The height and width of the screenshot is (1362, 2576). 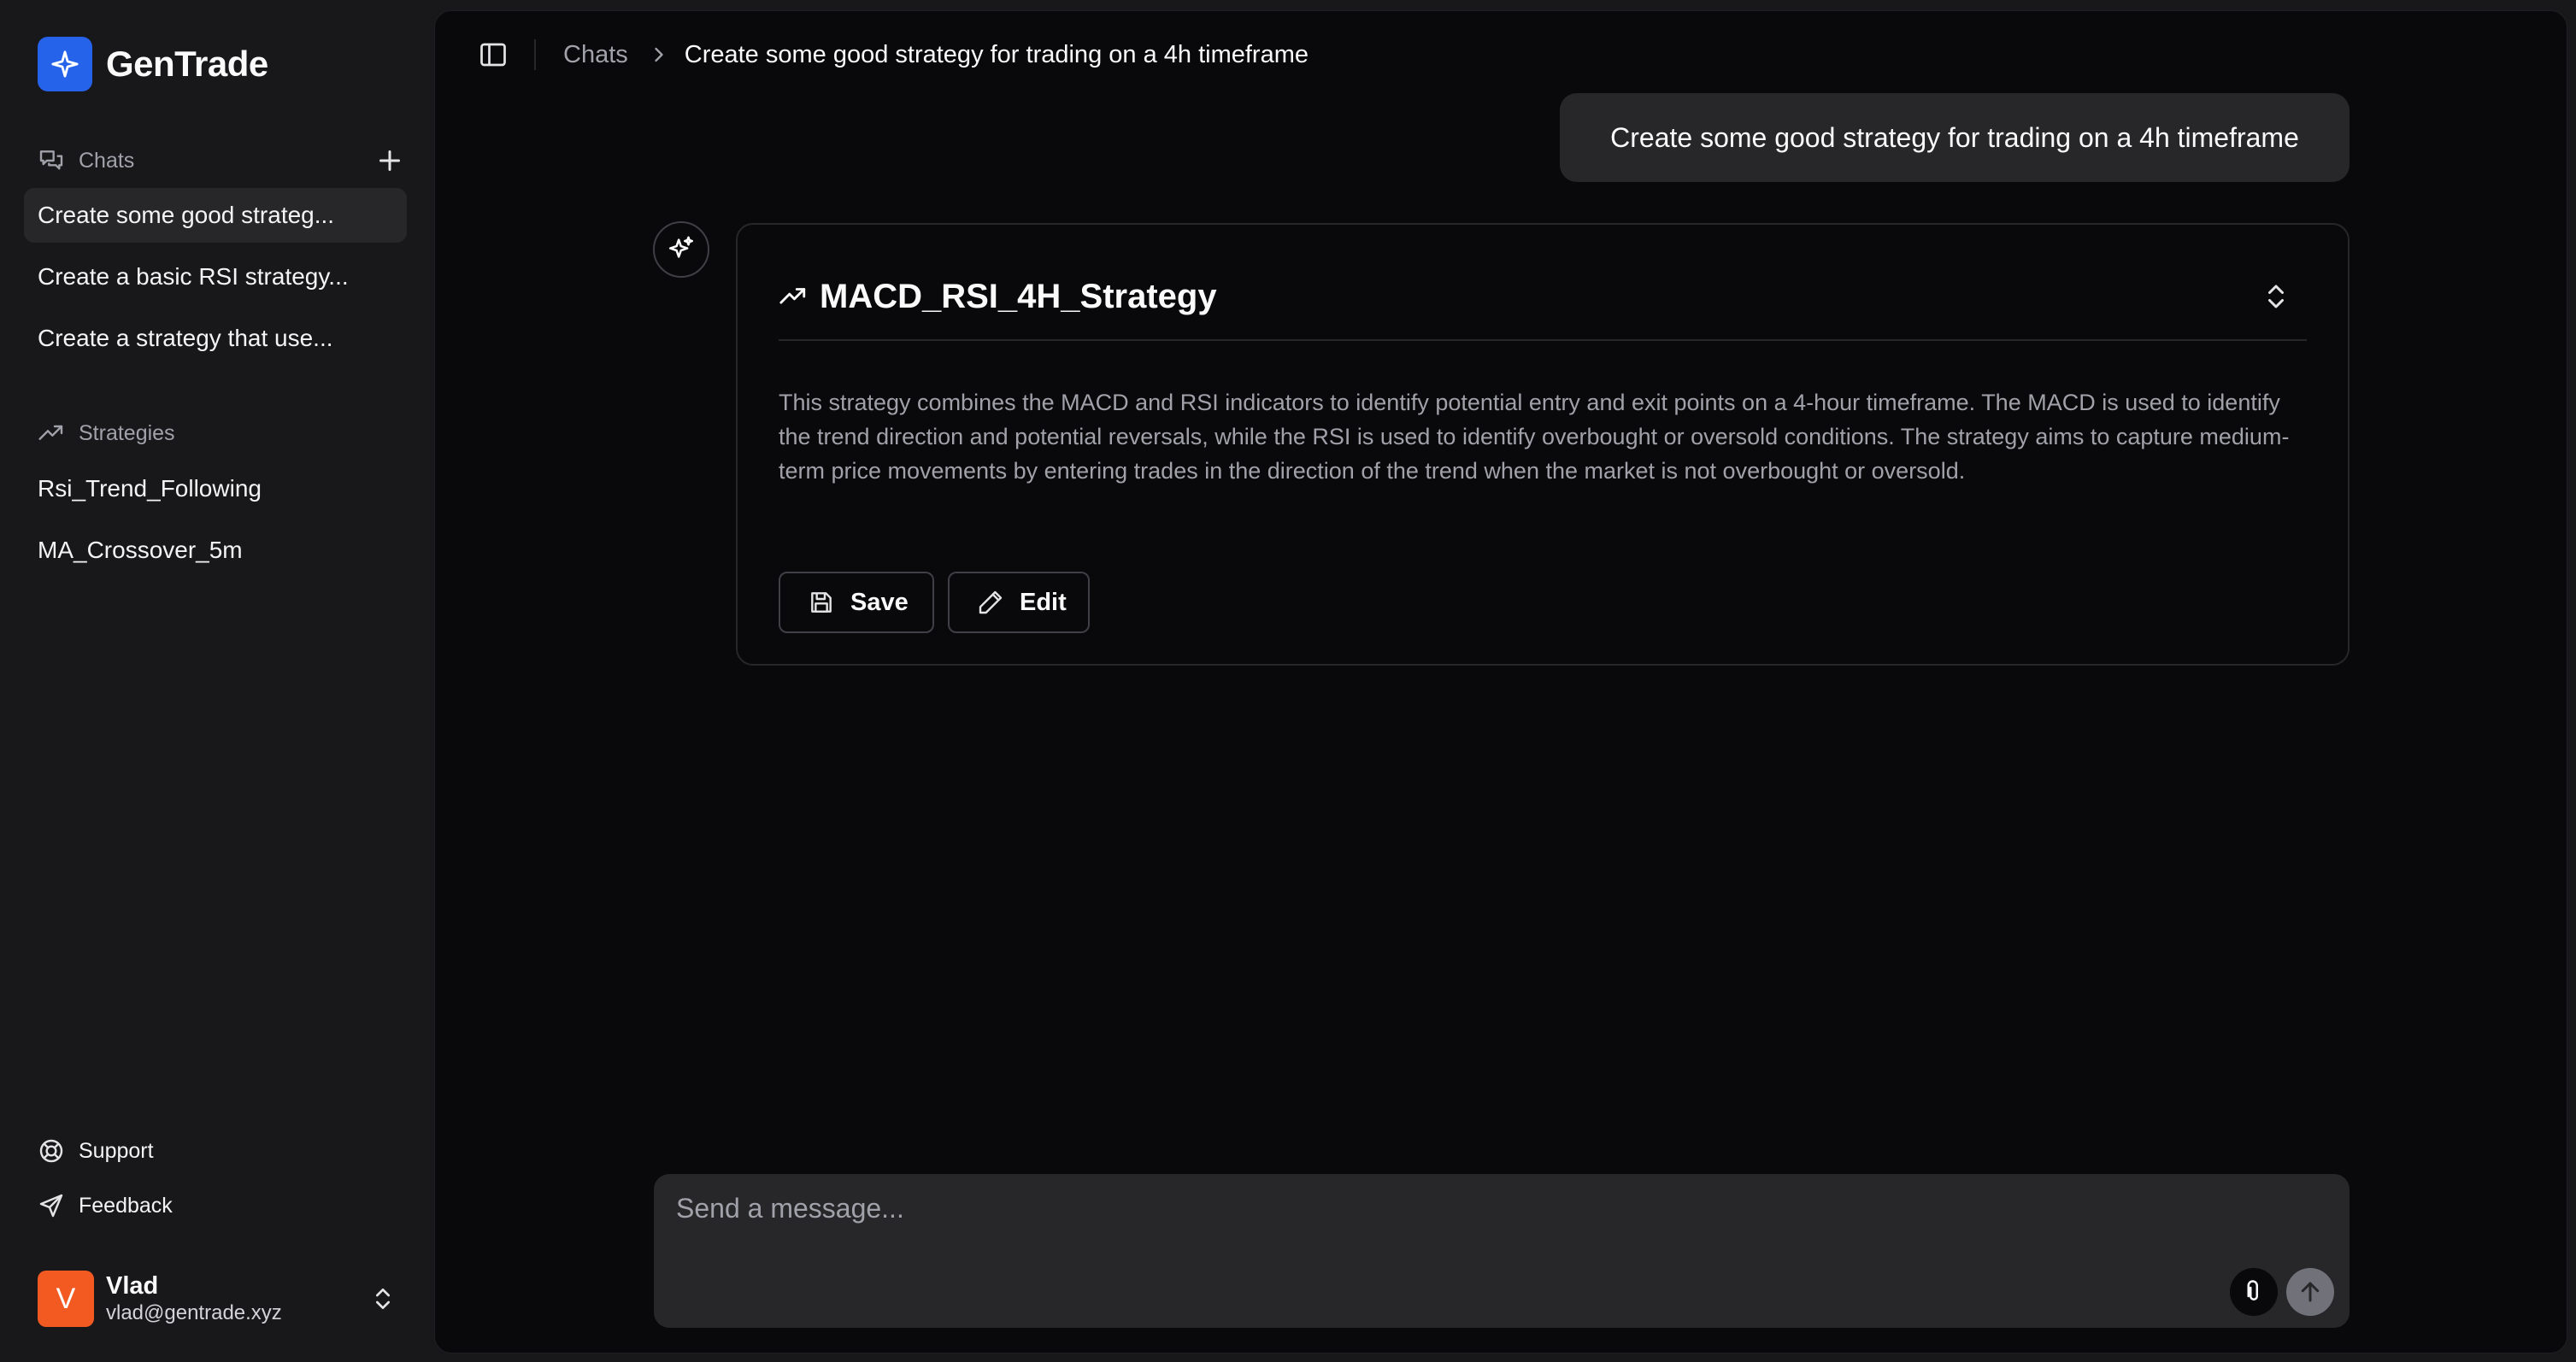 I want to click on send-icon, so click(x=51, y=1205).